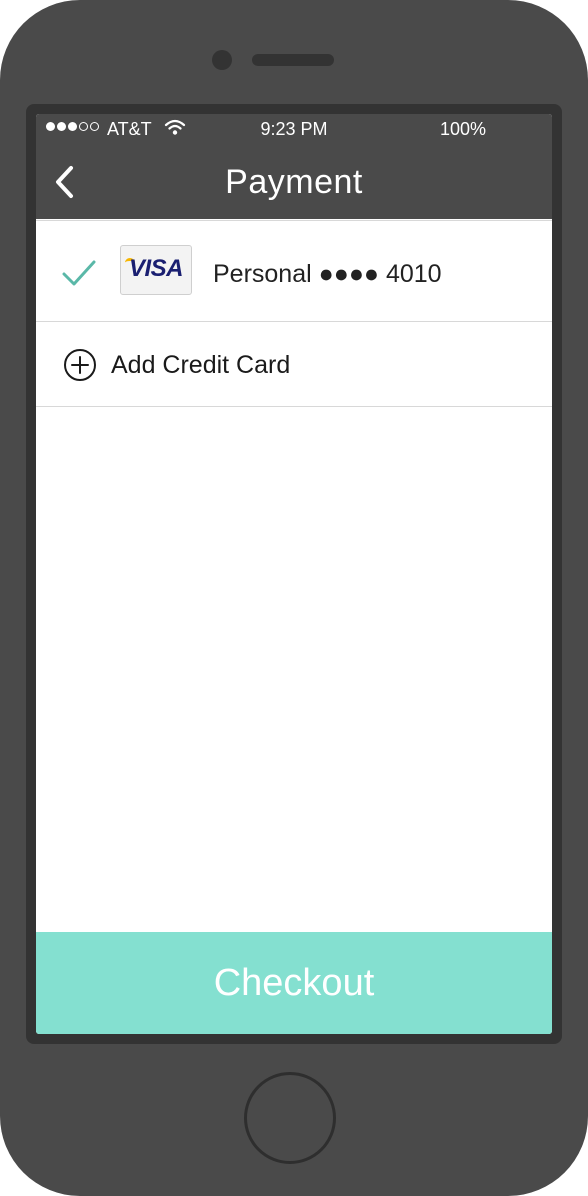  I want to click on plus-circle-icon, so click(80, 365).